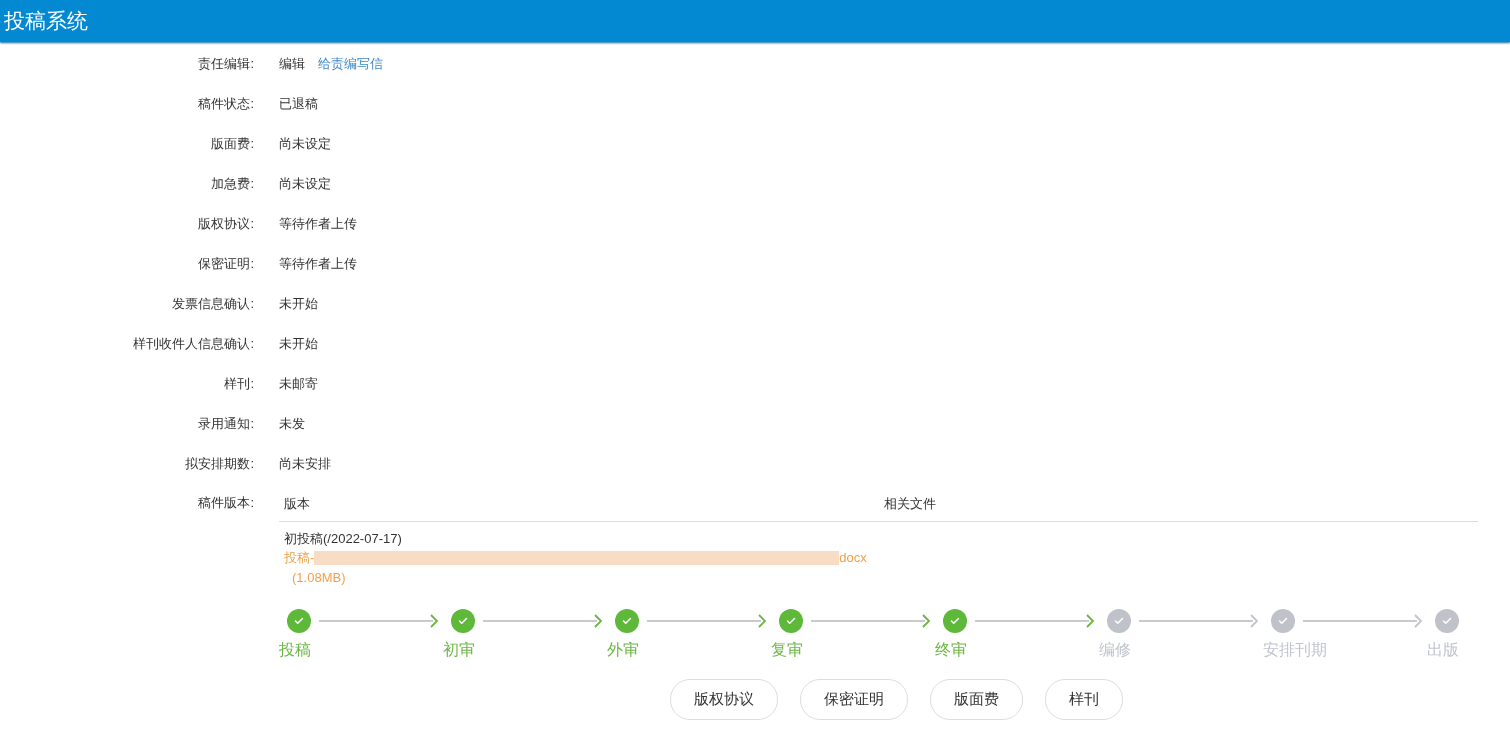 The image size is (1510, 733). I want to click on step-label: 终审, so click(951, 650).